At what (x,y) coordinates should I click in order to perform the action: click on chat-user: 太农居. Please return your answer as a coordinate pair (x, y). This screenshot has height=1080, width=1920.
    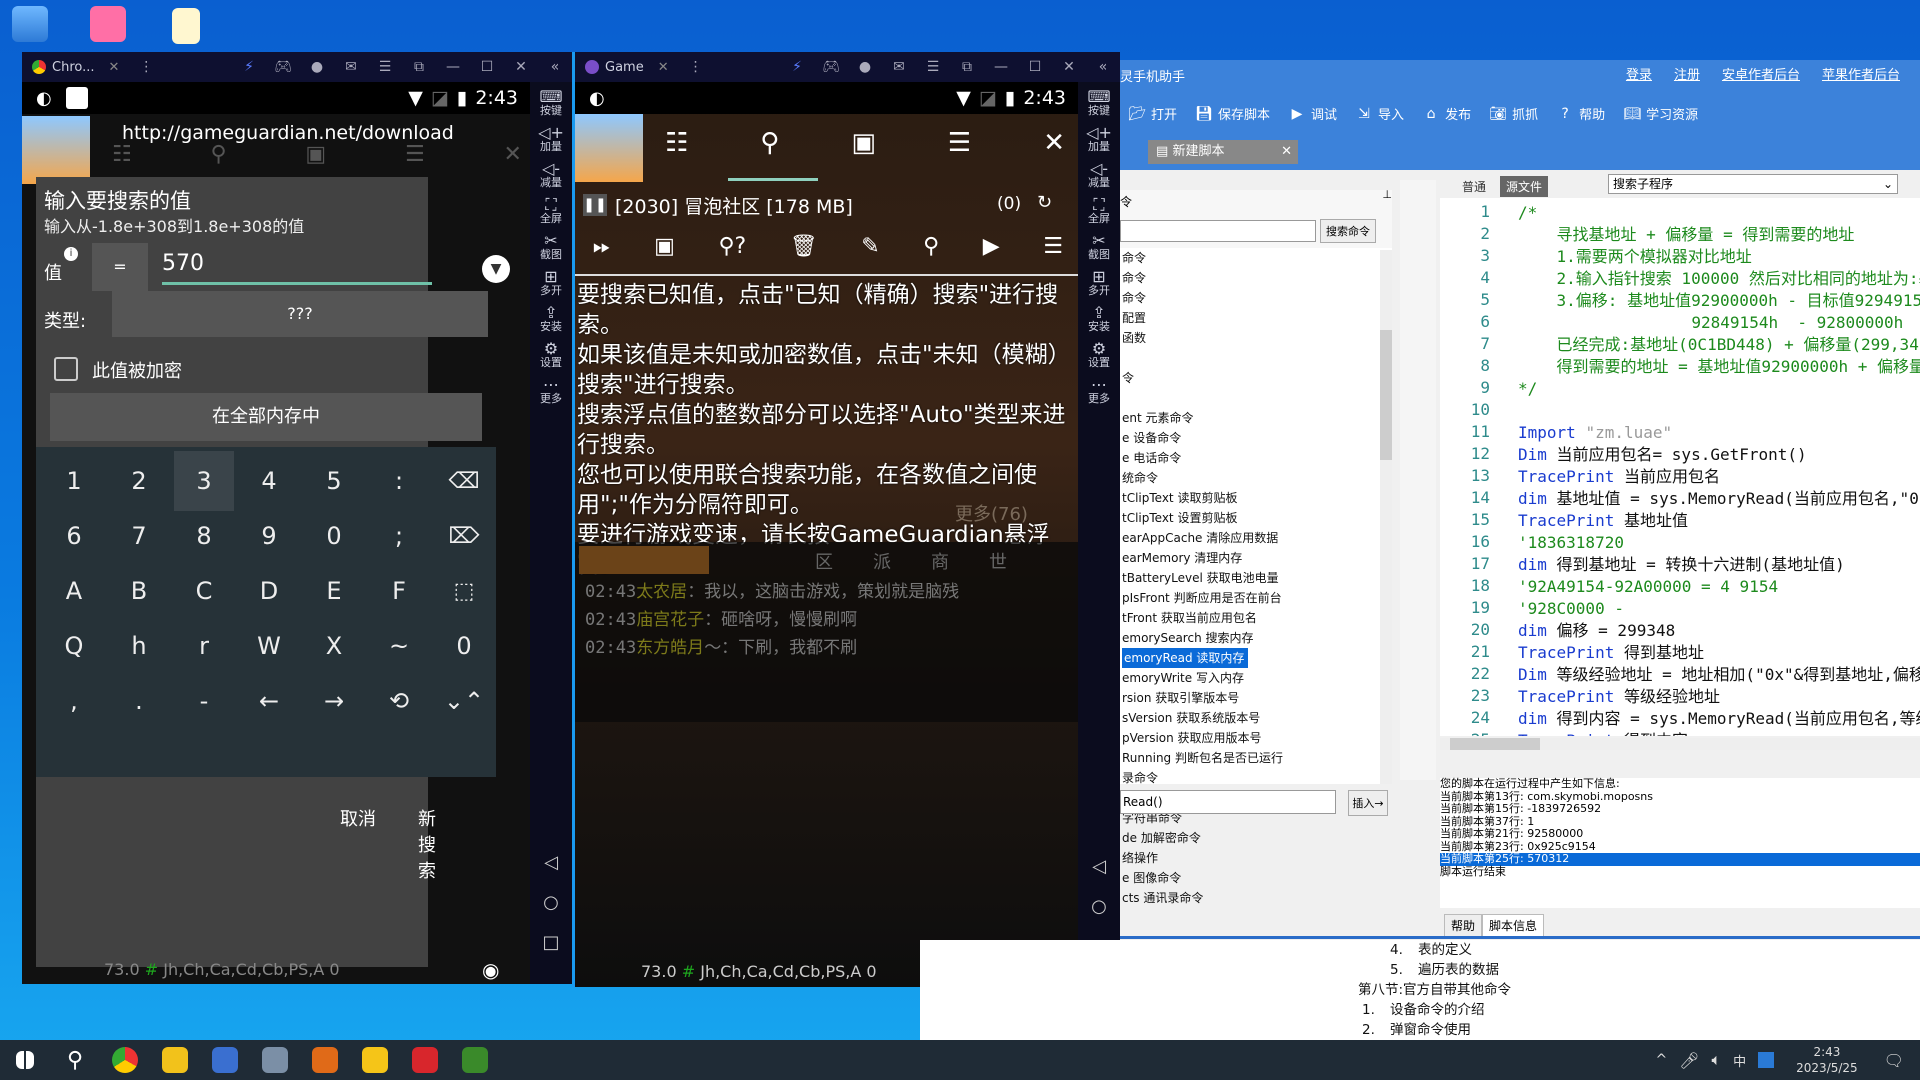
    Looking at the image, I should click on (661, 592).